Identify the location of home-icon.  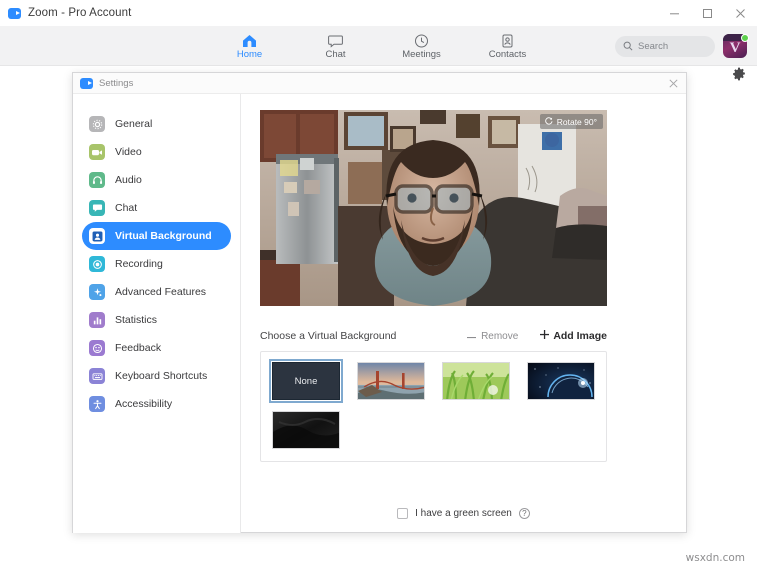
(249, 40).